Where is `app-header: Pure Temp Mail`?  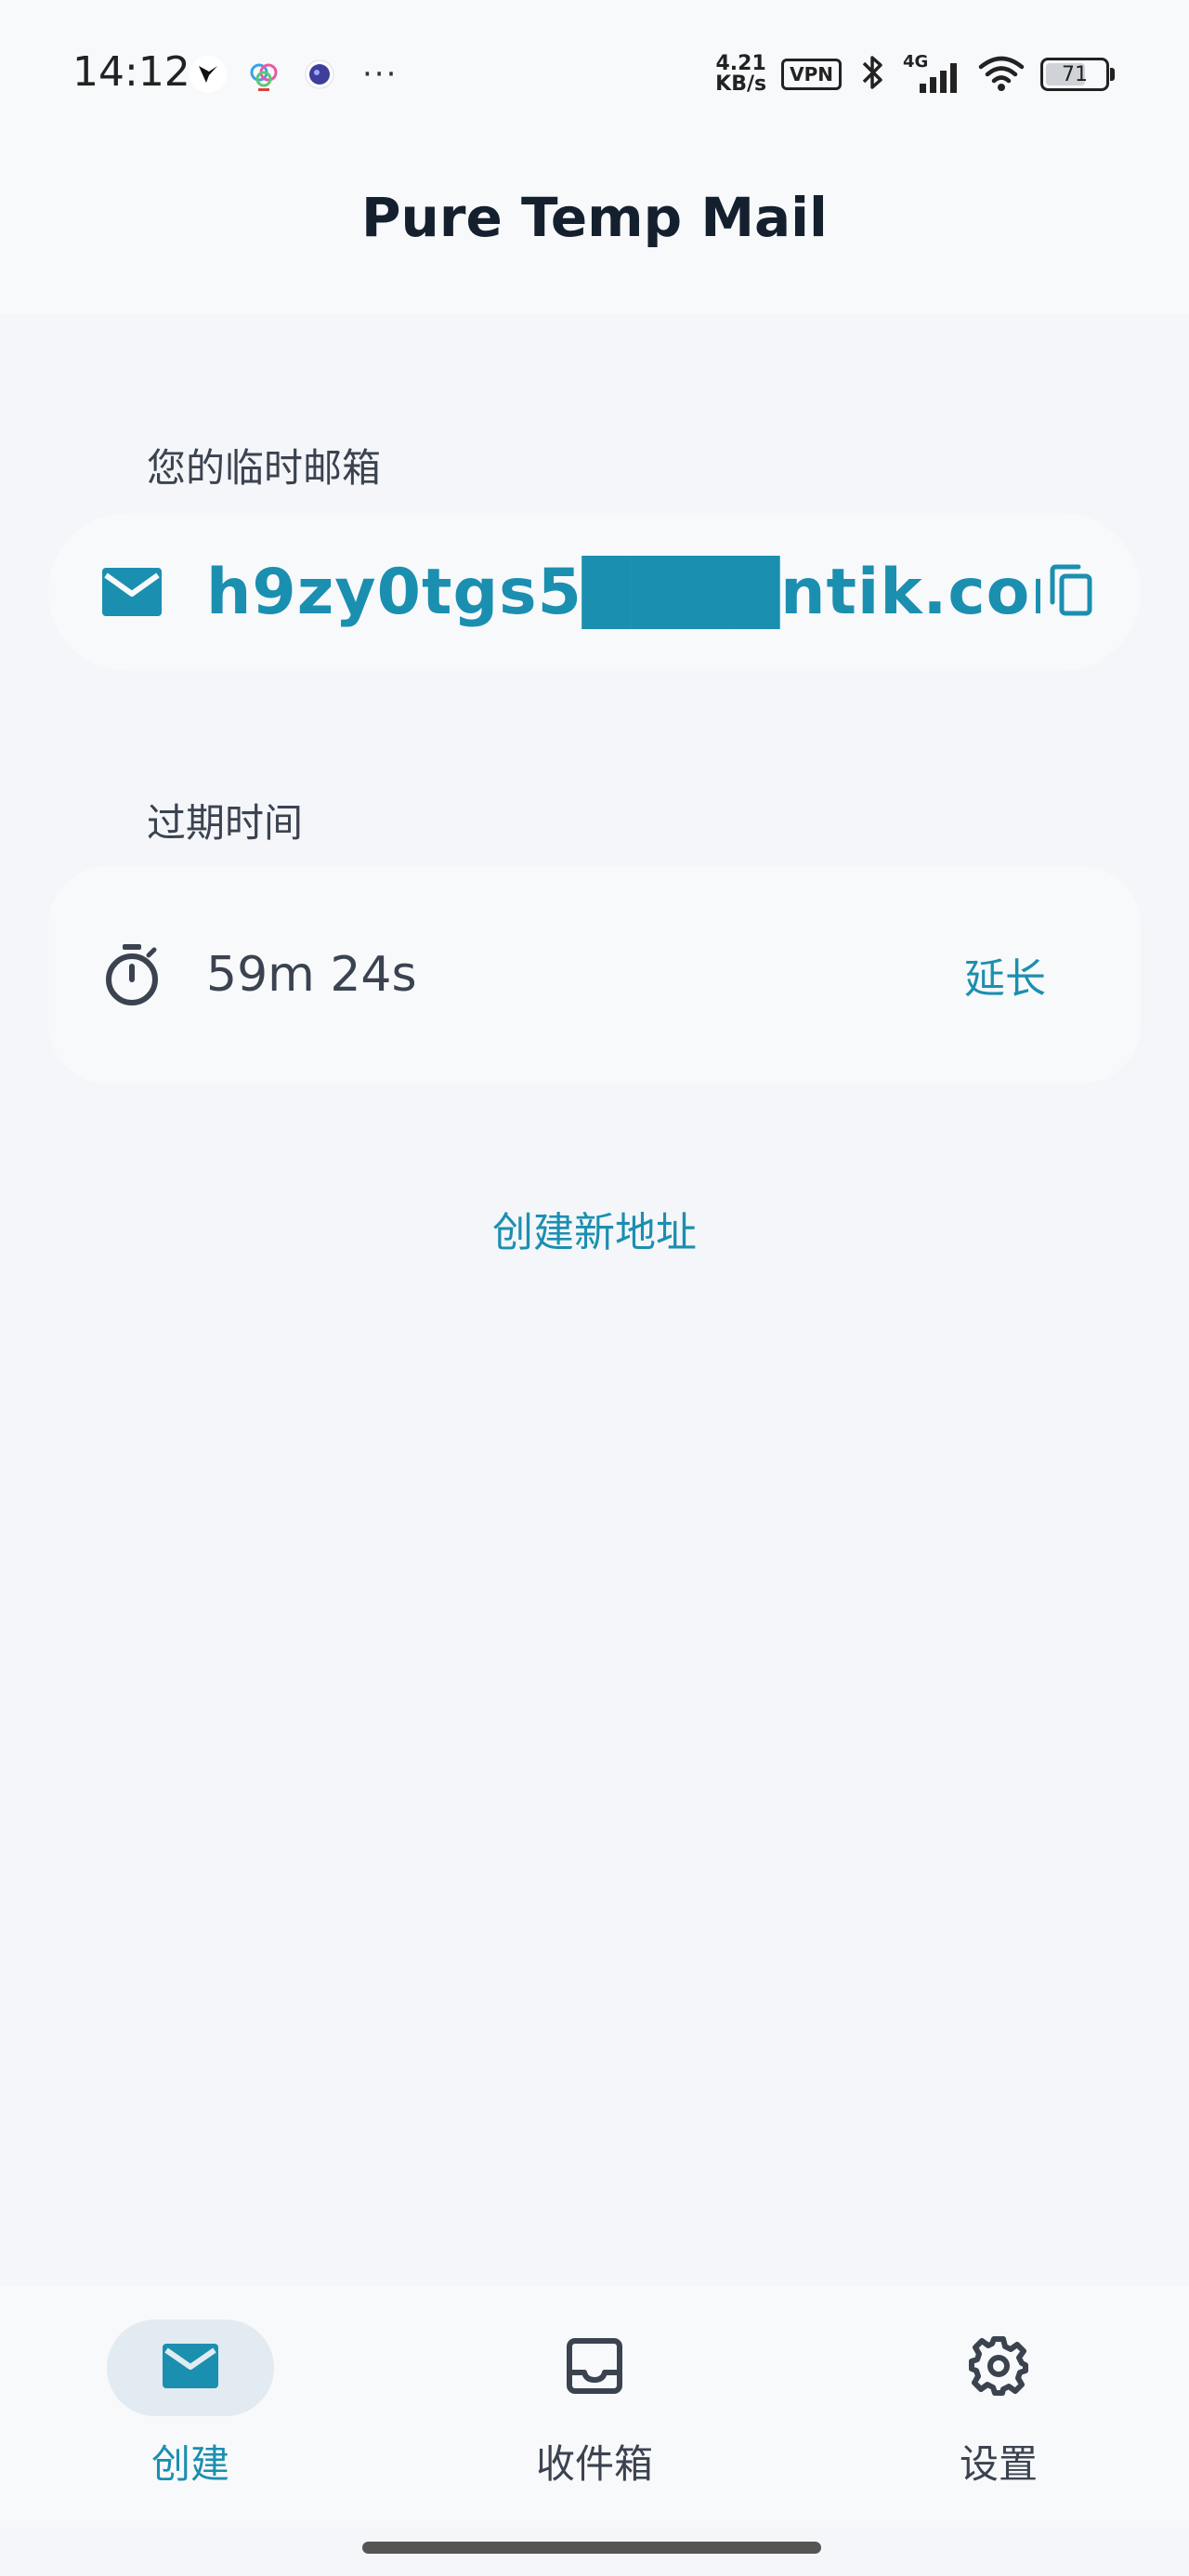
app-header: Pure Temp Mail is located at coordinates (594, 231).